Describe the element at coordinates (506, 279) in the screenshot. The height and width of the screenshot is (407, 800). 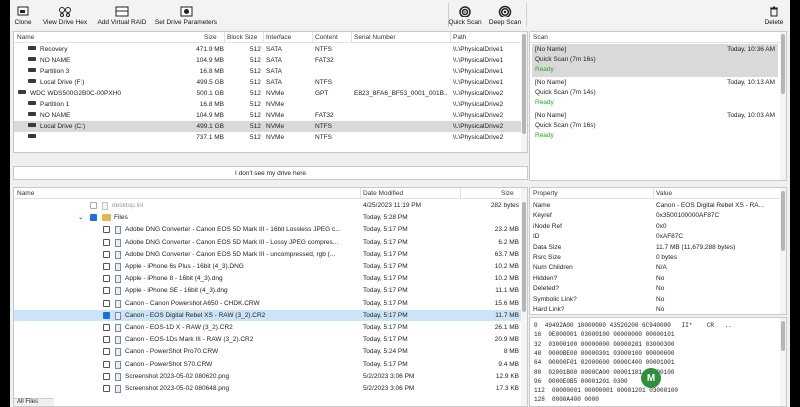
I see `file-size: 10.2 MB` at that location.